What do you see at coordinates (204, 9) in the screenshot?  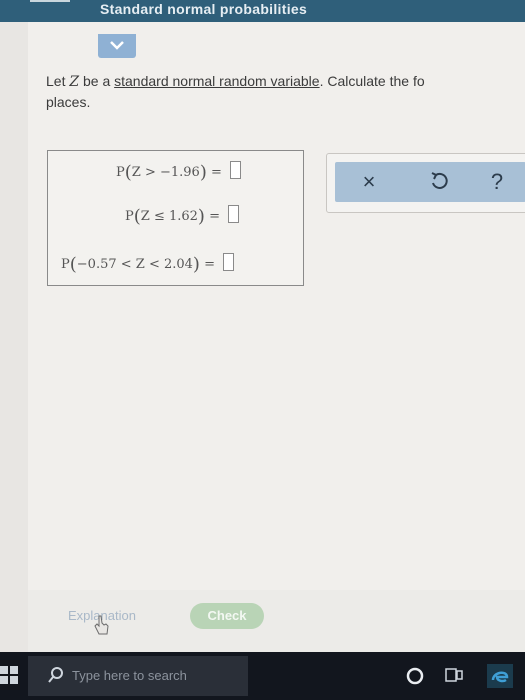 I see `page-title: Standard normal probabilities` at bounding box center [204, 9].